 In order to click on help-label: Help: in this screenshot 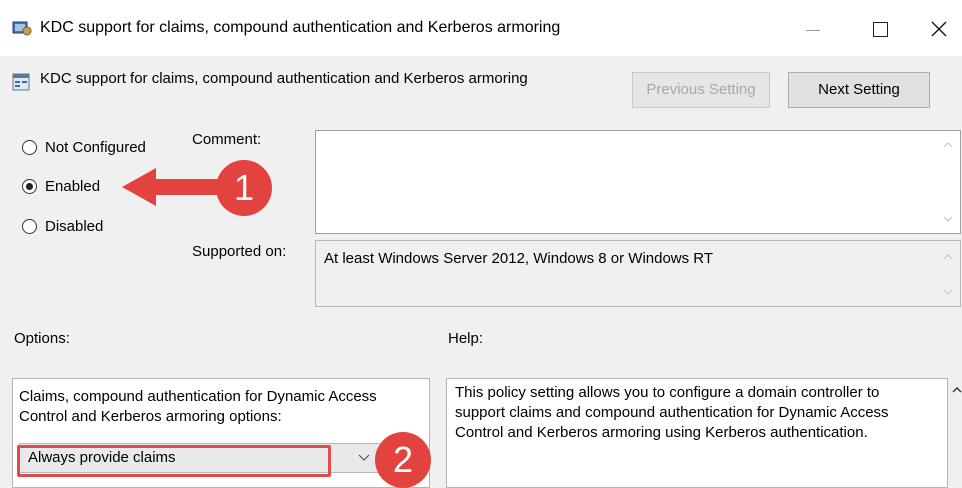, I will do `click(466, 338)`.